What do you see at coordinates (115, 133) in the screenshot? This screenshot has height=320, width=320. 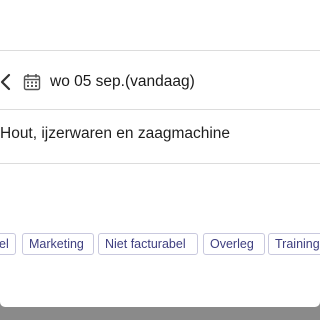 I see `description-text: Hout, ijzerwaren en zaagmachine` at bounding box center [115, 133].